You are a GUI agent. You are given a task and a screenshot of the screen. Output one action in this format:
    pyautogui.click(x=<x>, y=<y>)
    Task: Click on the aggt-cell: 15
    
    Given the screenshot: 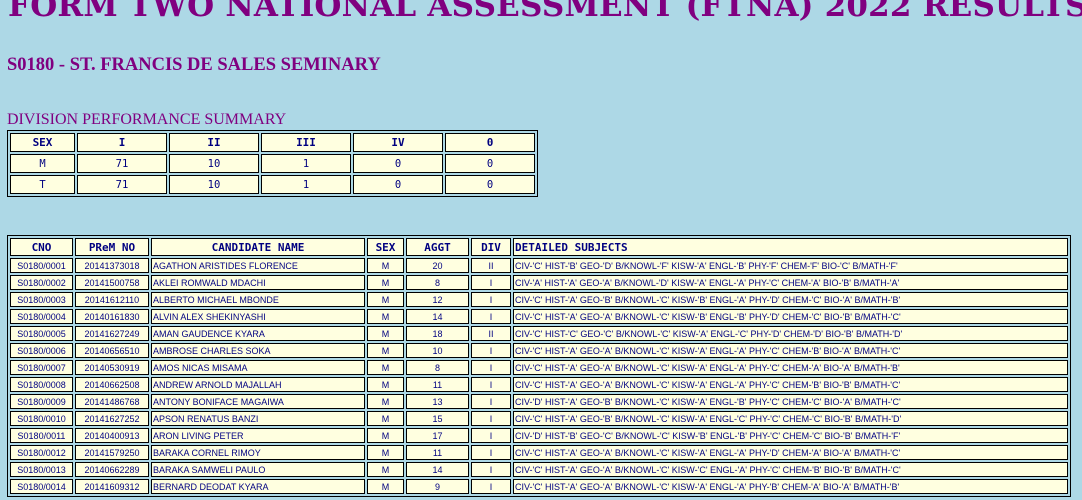 What is the action you would take?
    pyautogui.click(x=437, y=418)
    